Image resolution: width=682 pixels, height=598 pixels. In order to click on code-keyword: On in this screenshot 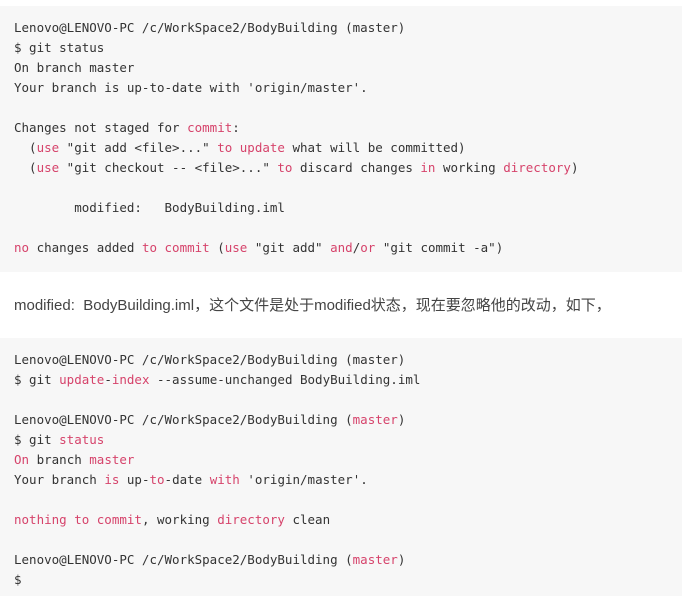, I will do `click(22, 459)`.